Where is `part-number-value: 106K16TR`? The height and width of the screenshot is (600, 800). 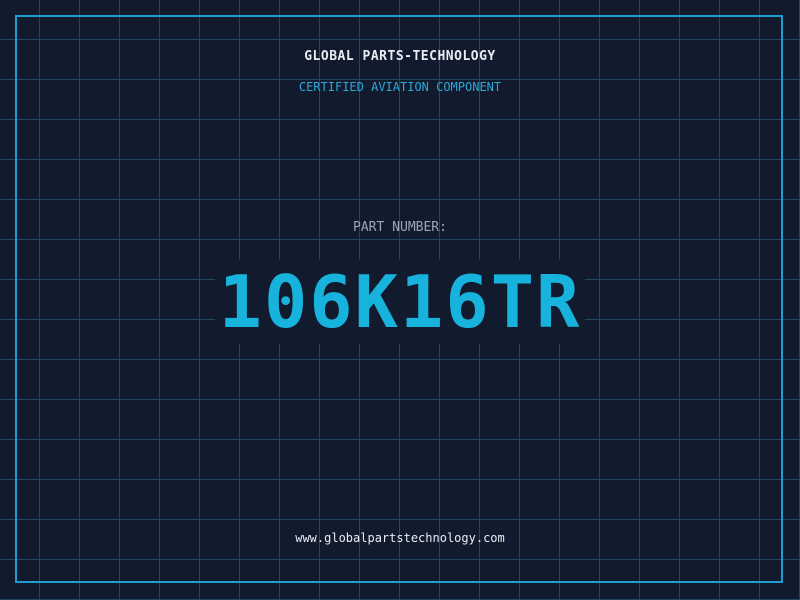
part-number-value: 106K16TR is located at coordinates (400, 302).